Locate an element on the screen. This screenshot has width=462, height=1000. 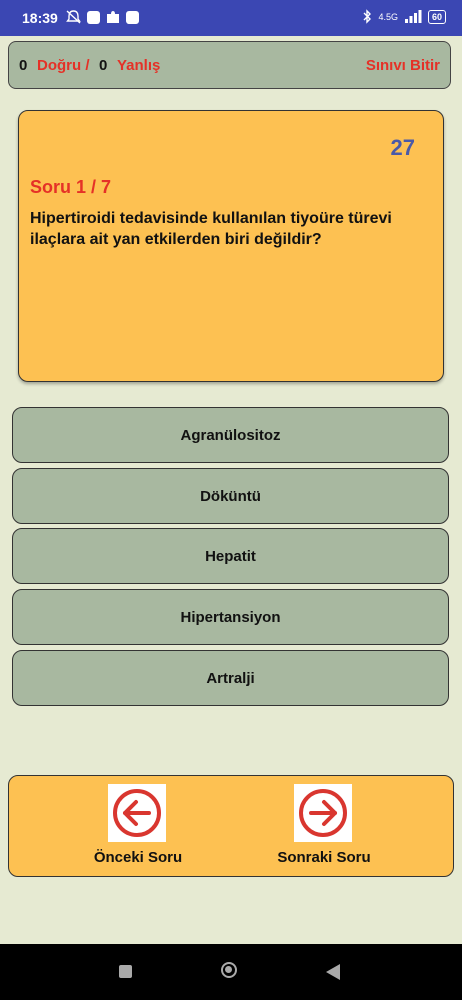
answer-option-2: Döküntü is located at coordinates (230, 496).